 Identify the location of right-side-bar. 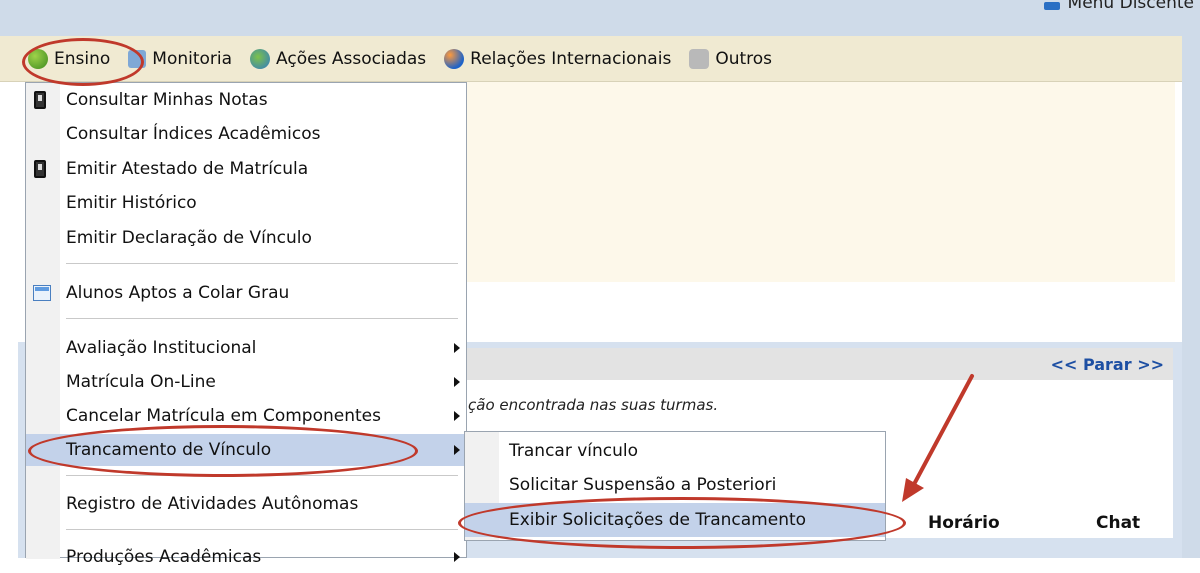
(1191, 297).